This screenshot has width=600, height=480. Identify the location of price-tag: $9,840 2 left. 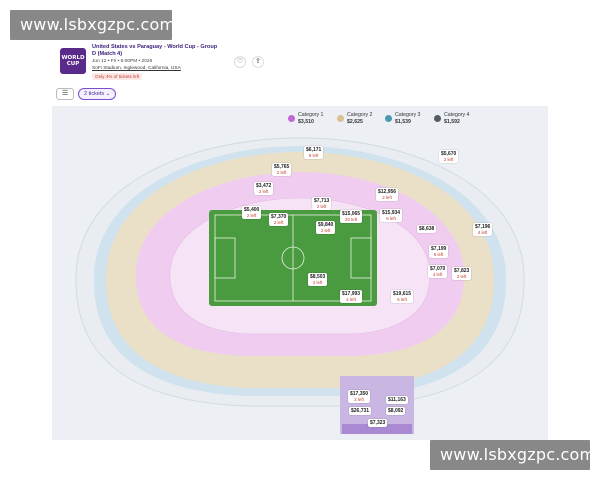
(326, 227).